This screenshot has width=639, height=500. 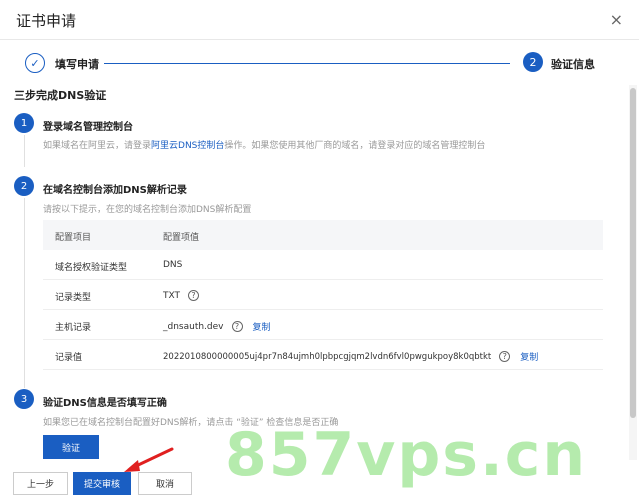 I want to click on step-label: 填写申请, so click(x=77, y=64).